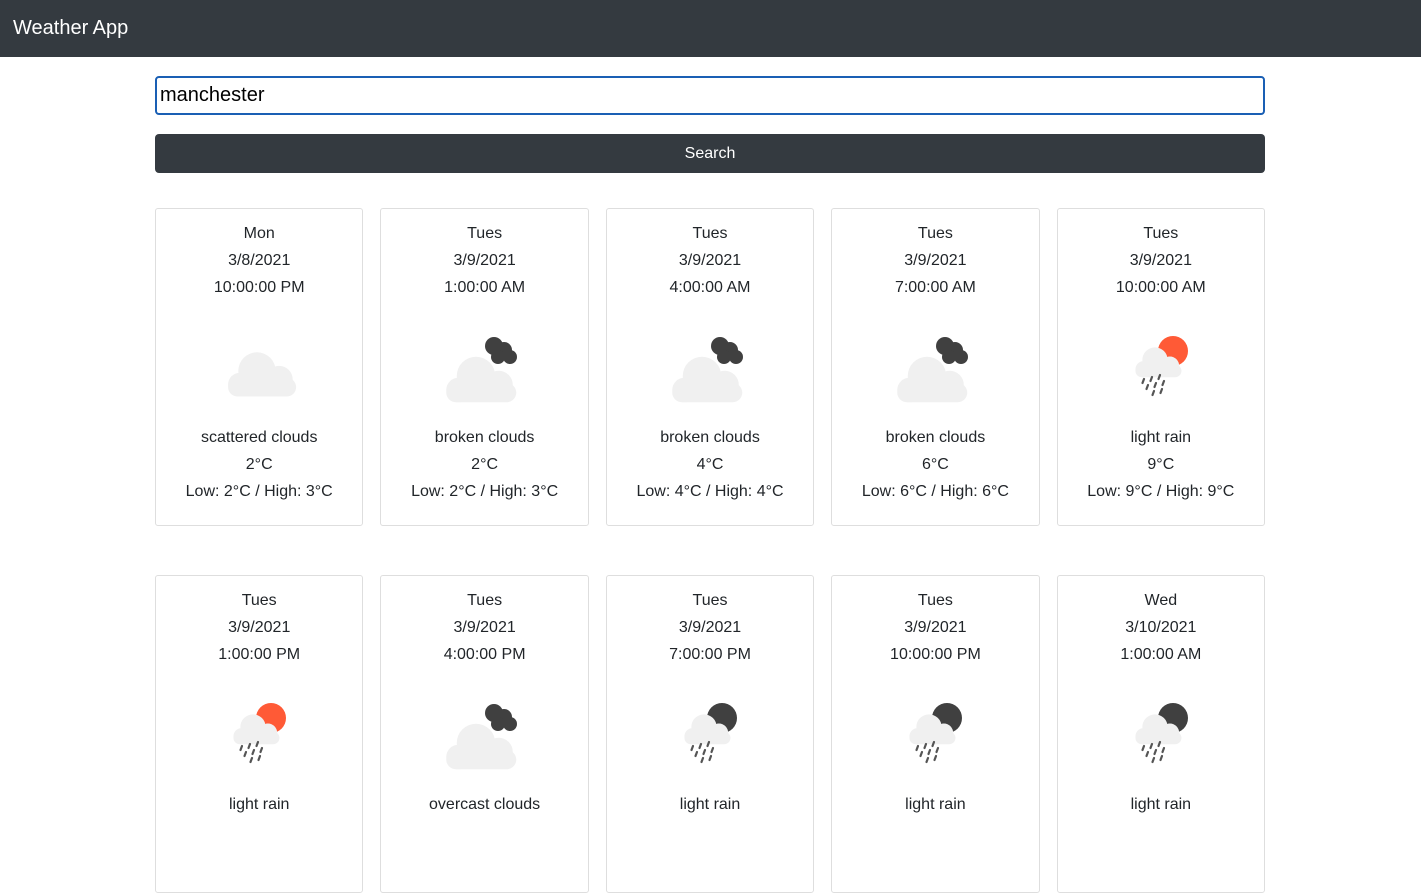  What do you see at coordinates (259, 437) in the screenshot?
I see `forecast-description: scattered clouds` at bounding box center [259, 437].